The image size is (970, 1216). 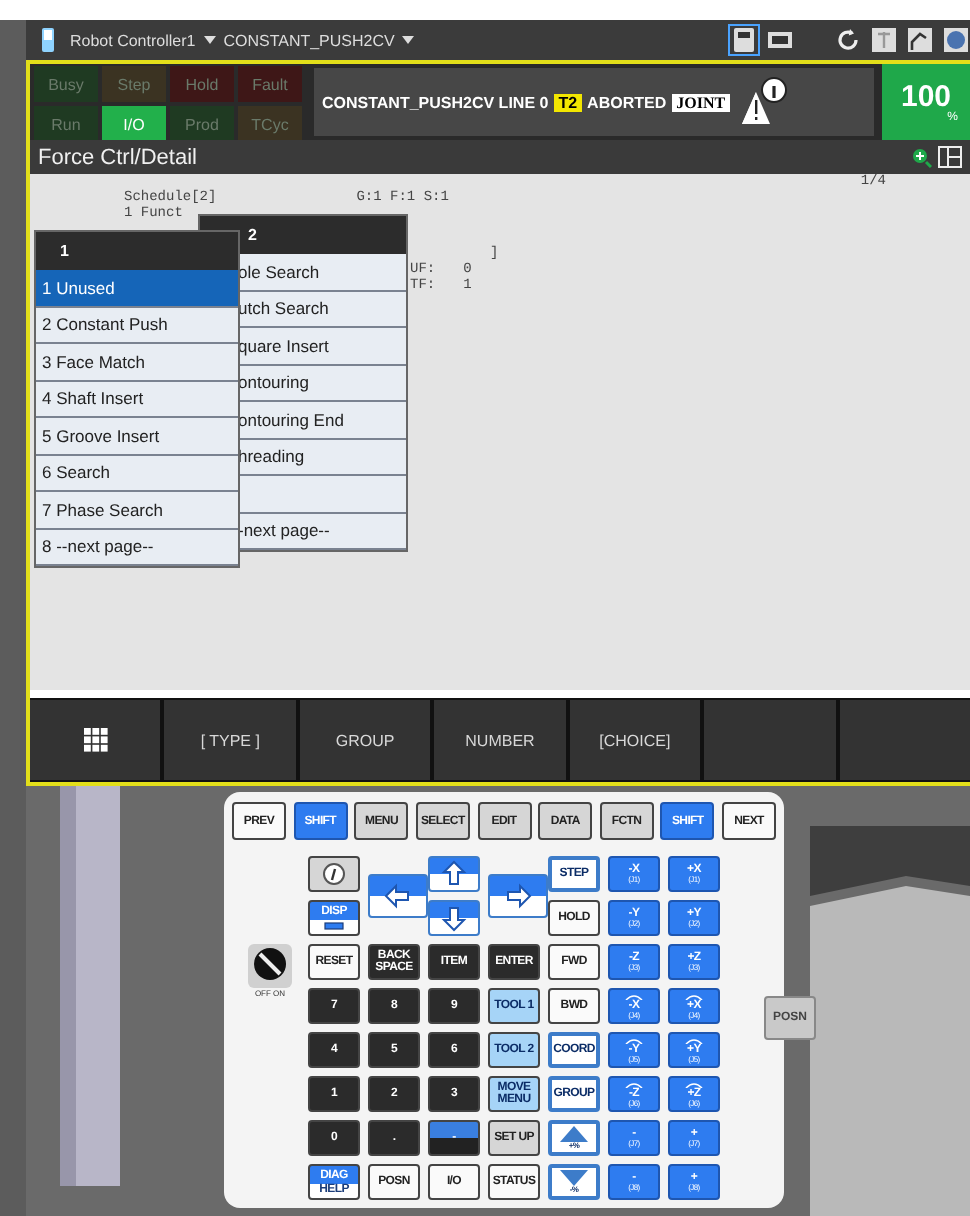 I want to click on override-value: 100, so click(x=926, y=96).